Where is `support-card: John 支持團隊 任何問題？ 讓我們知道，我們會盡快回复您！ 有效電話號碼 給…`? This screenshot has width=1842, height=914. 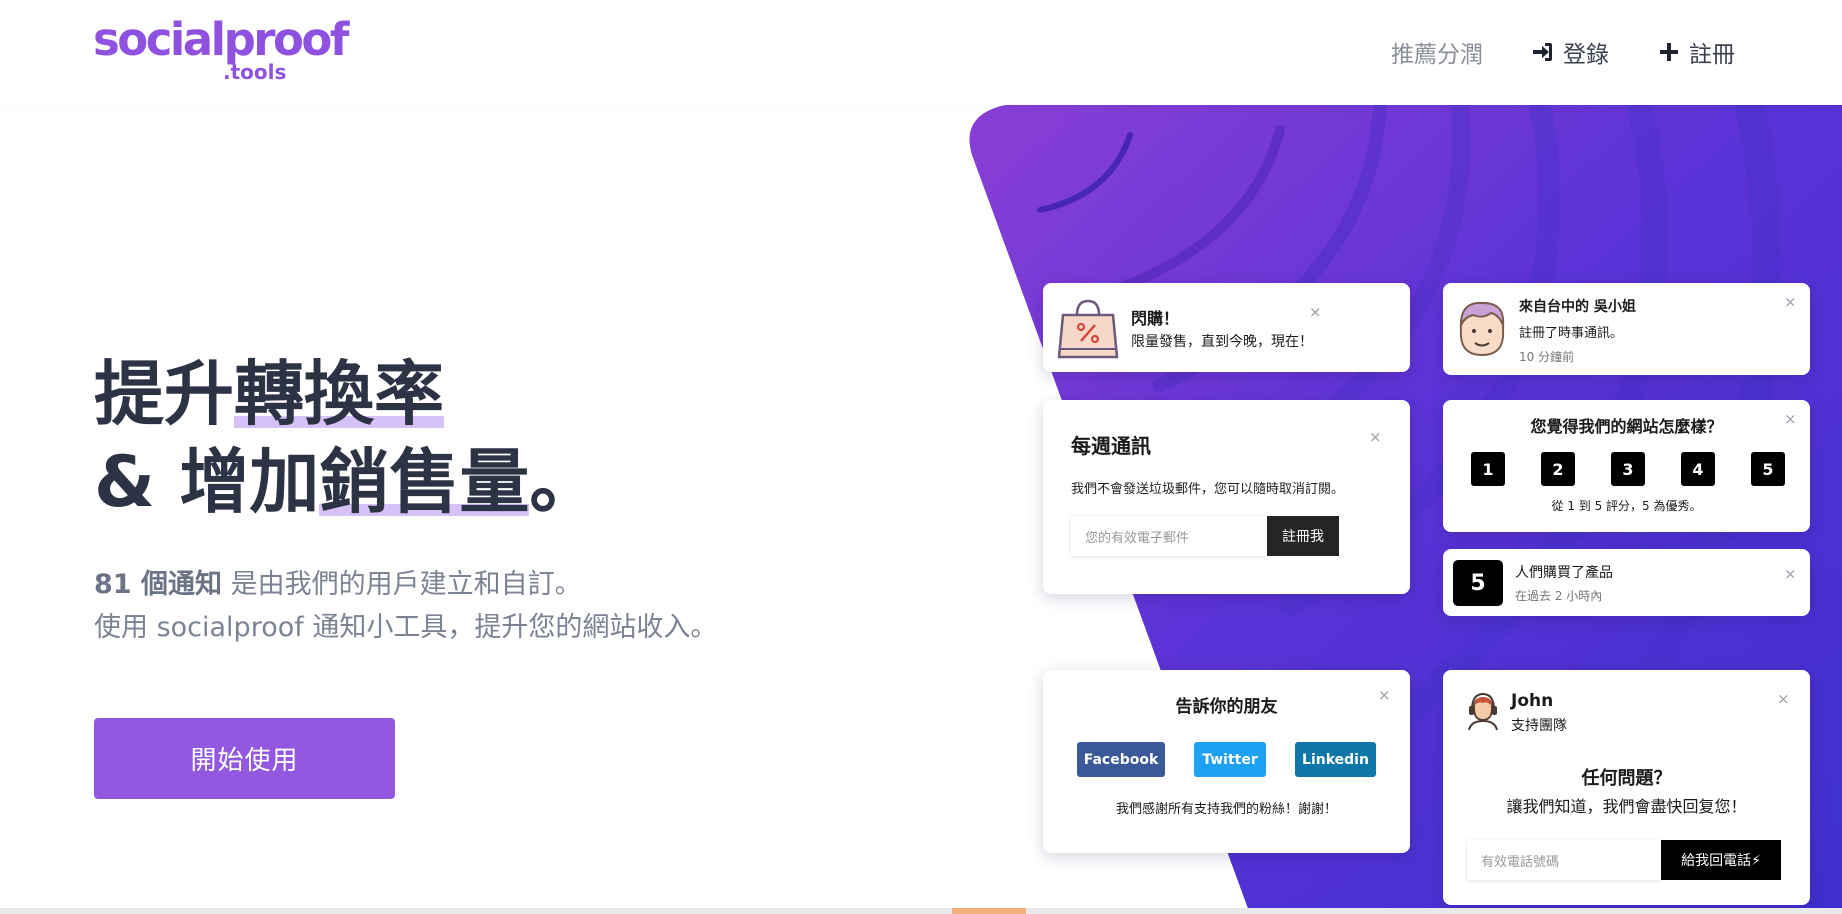 support-card: John 支持團隊 任何問題？ 讓我們知道，我們會盡快回复您！ 有效電話號碼 給… is located at coordinates (1626, 787).